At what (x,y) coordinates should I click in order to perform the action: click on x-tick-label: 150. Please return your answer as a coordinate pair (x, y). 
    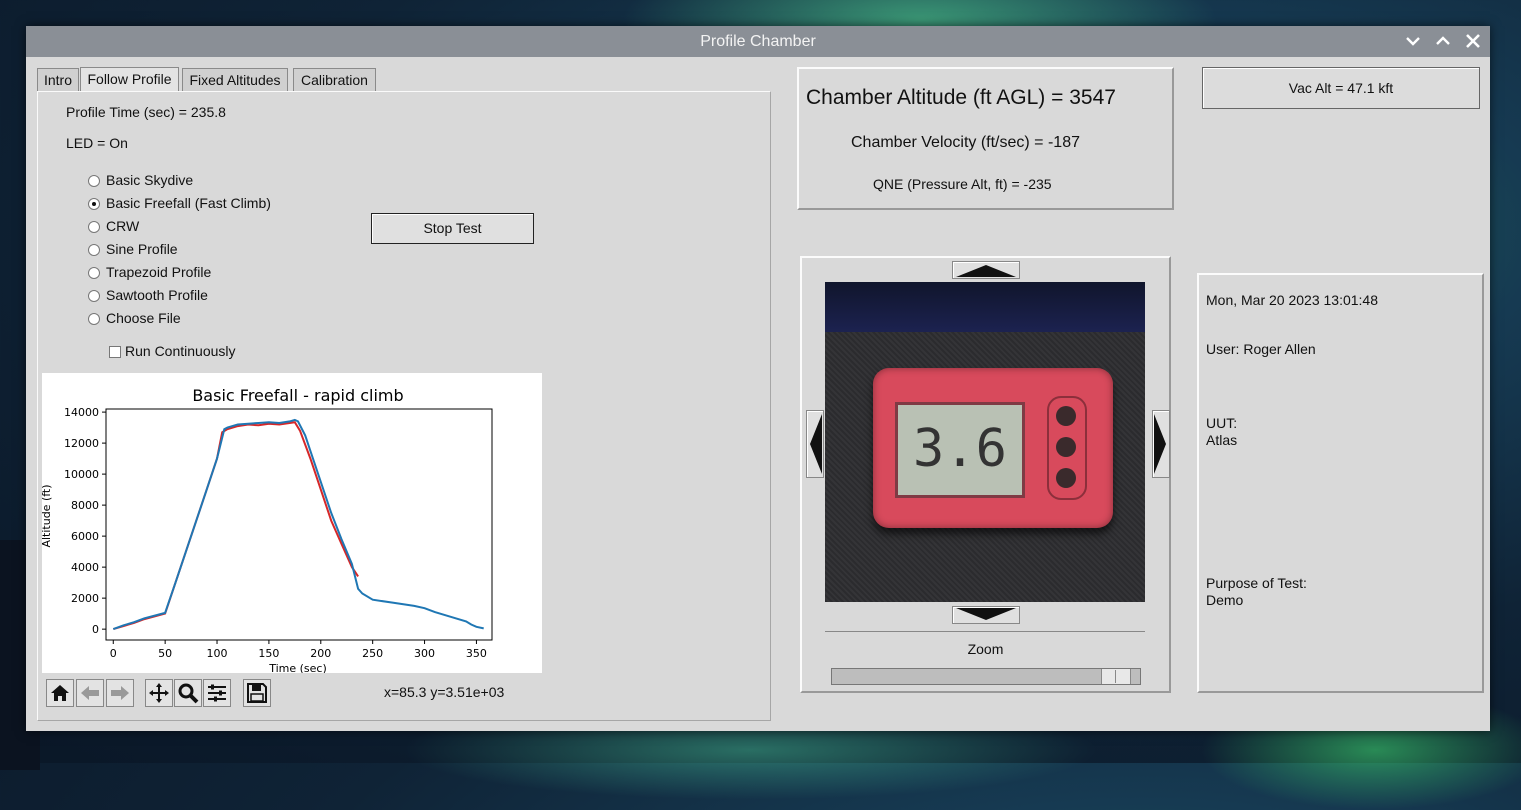
    Looking at the image, I should click on (268, 653).